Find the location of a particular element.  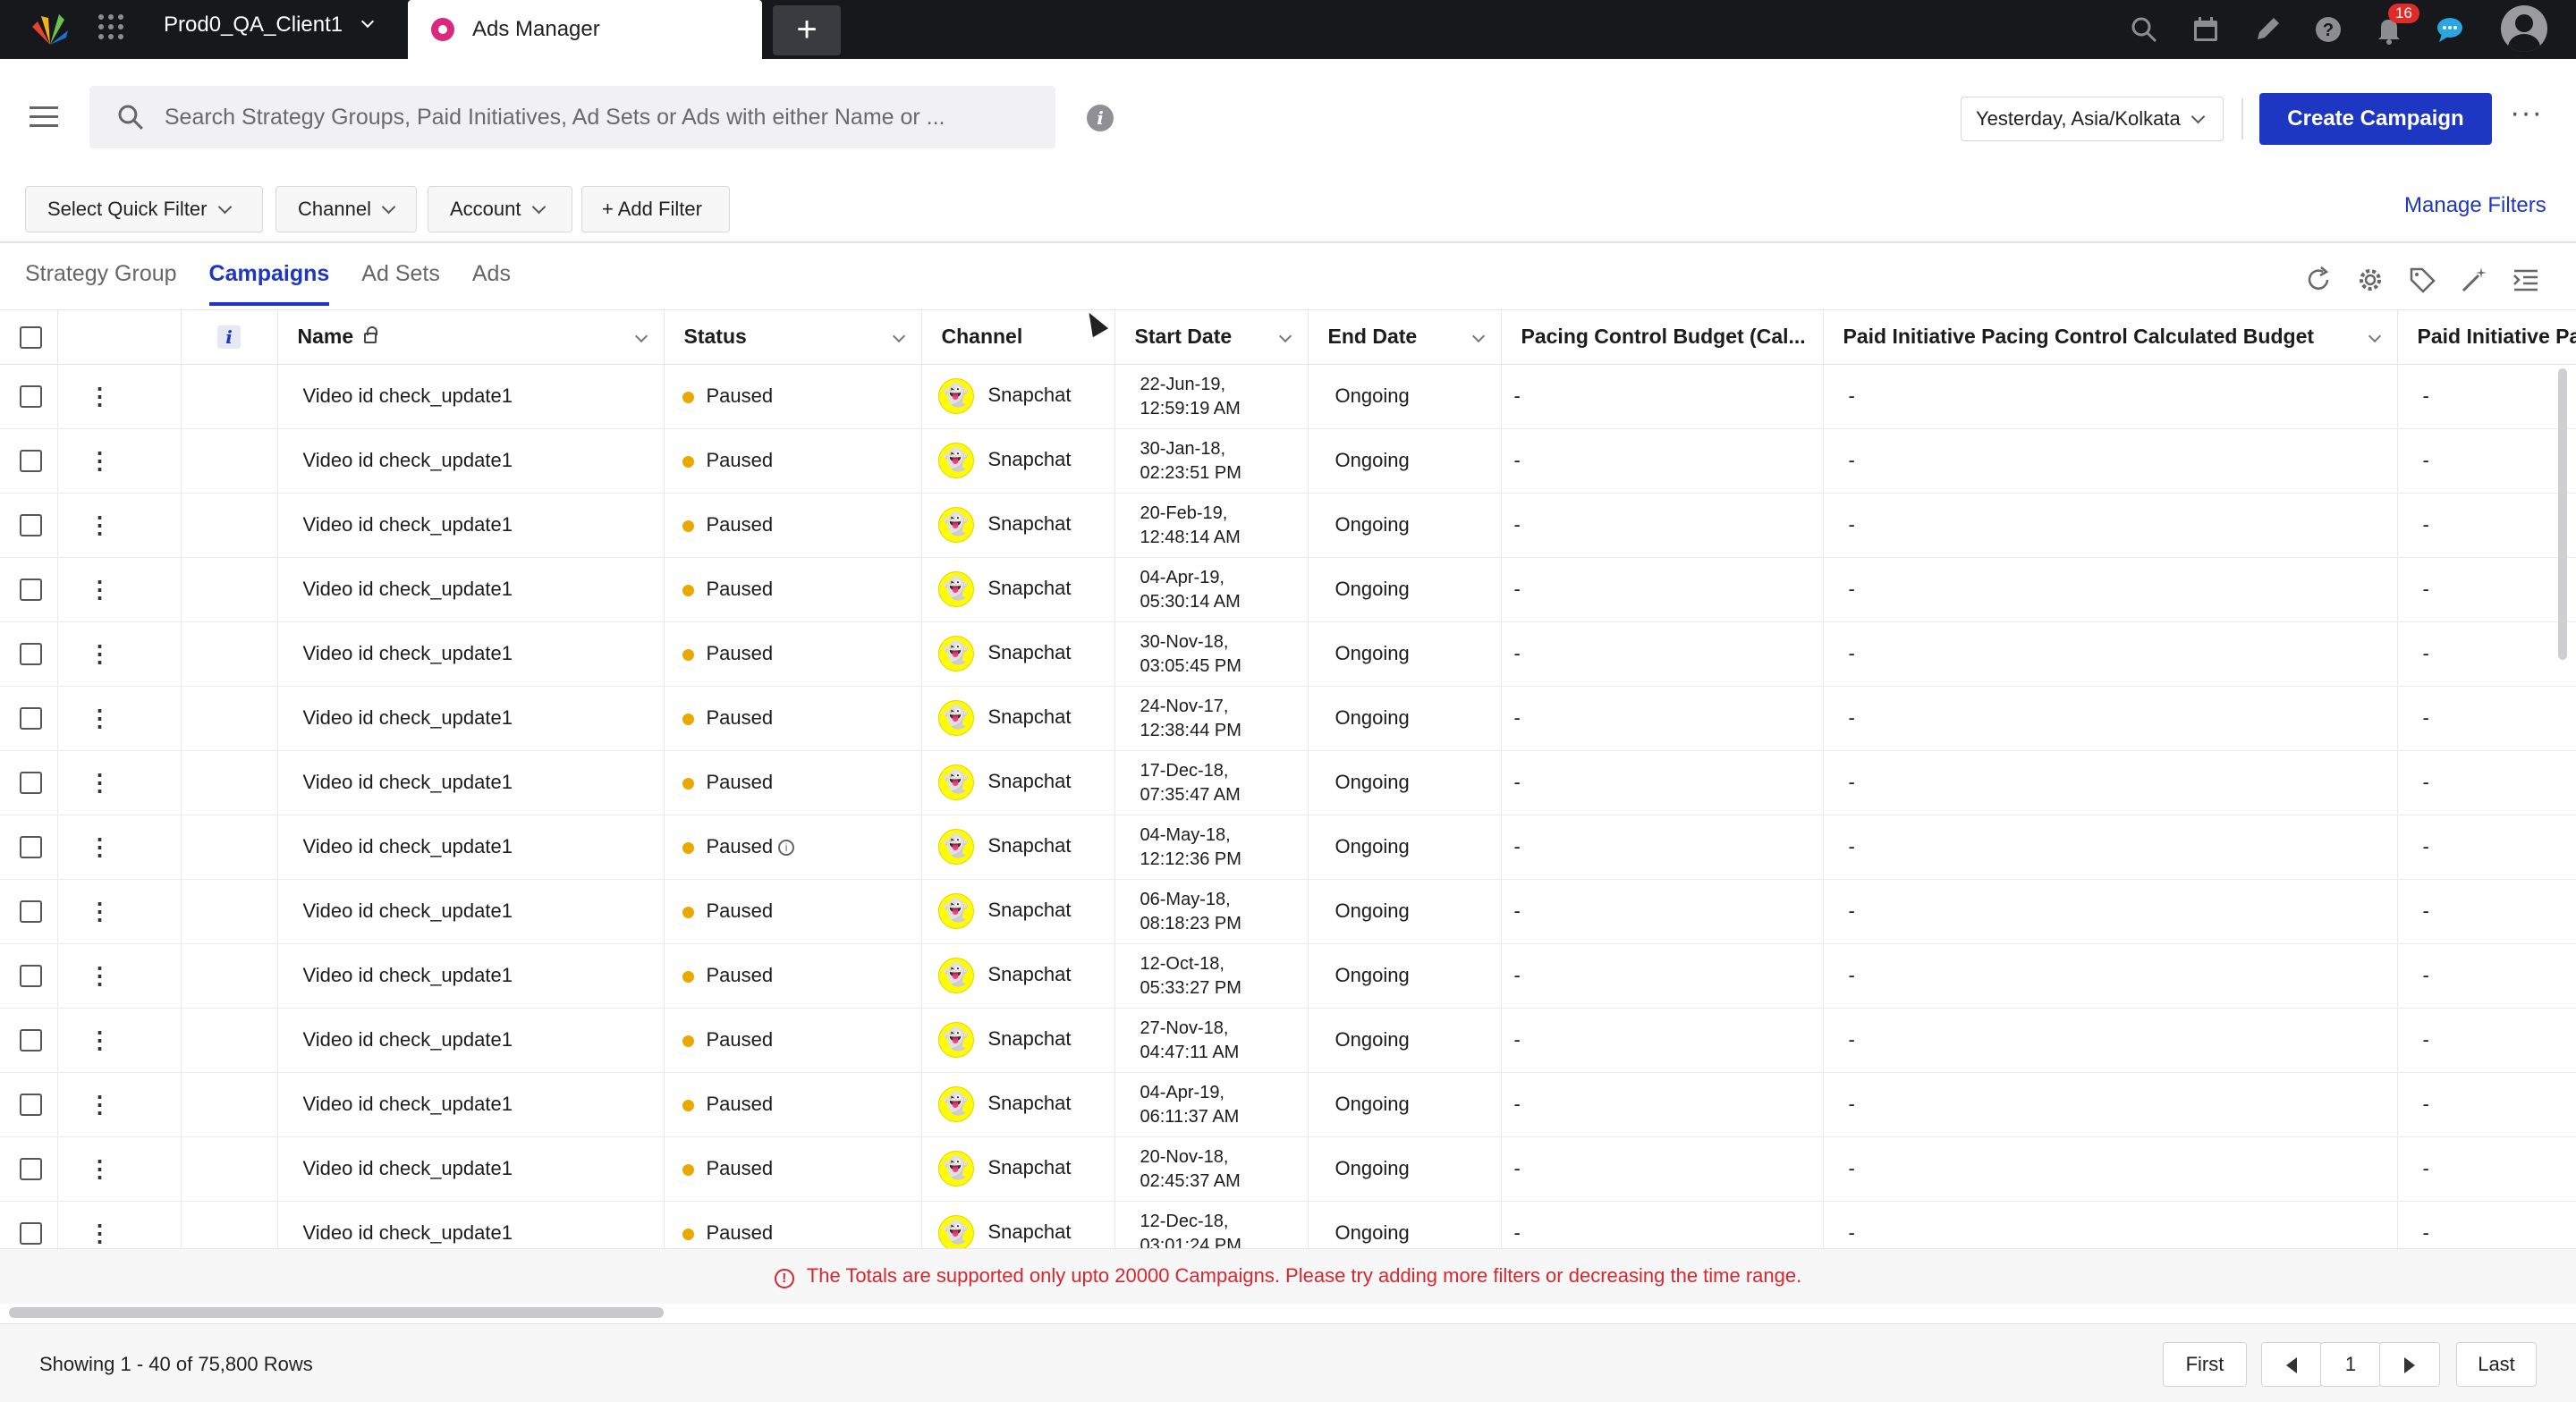

column-header-start-date: Start Date is located at coordinates (1211, 337).